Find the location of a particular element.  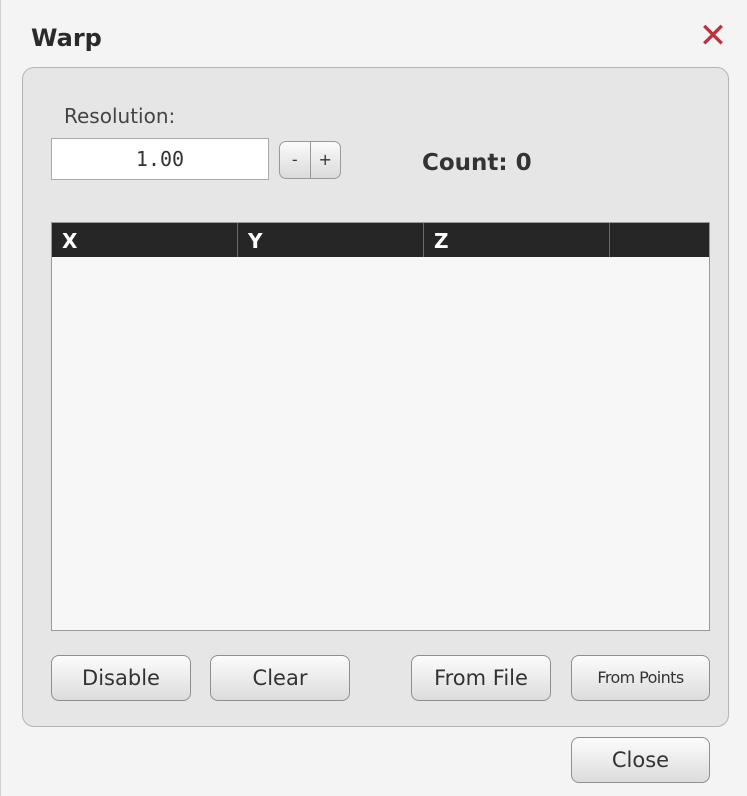

dialog-title: Warp is located at coordinates (66, 38).